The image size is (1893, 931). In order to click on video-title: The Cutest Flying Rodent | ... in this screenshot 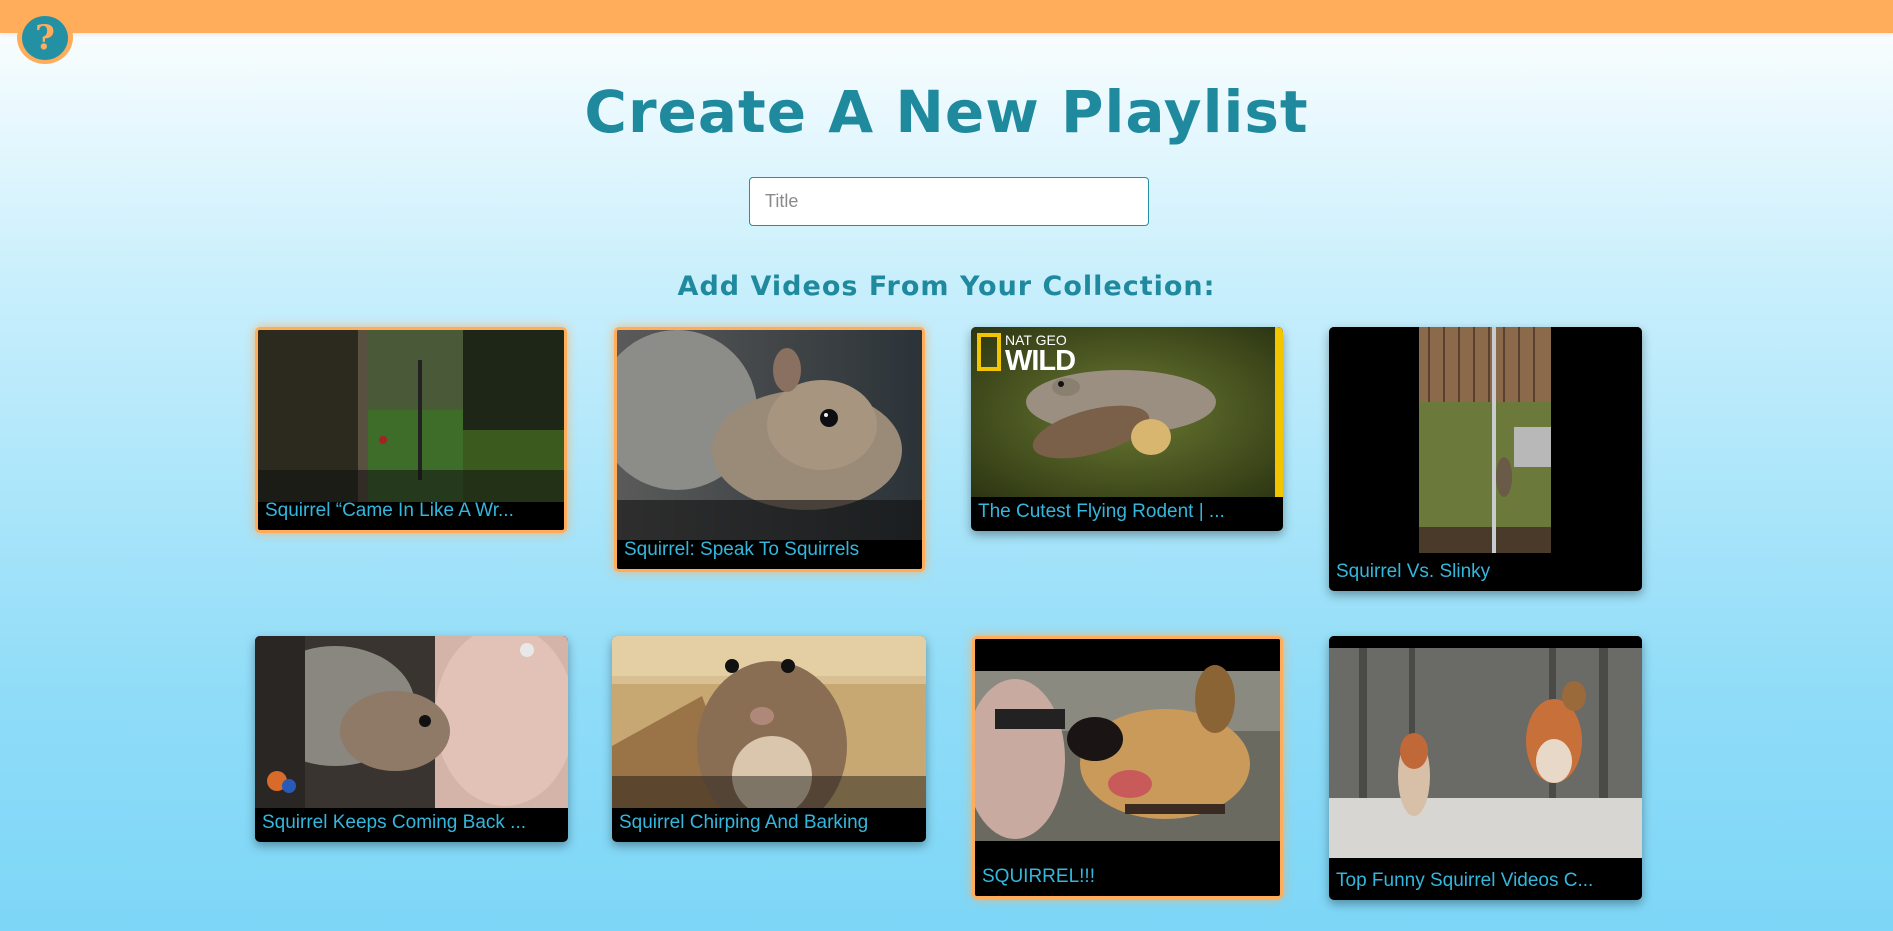, I will do `click(1101, 511)`.